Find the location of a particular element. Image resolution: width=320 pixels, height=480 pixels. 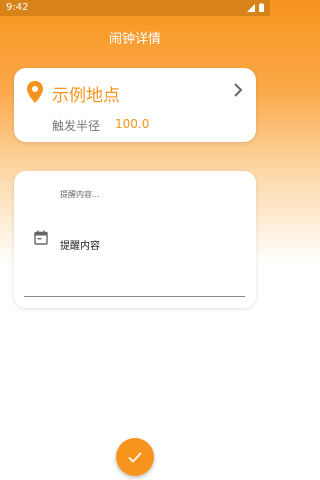

location-card: 示例地点 触发半径 100.0 is located at coordinates (135, 105).